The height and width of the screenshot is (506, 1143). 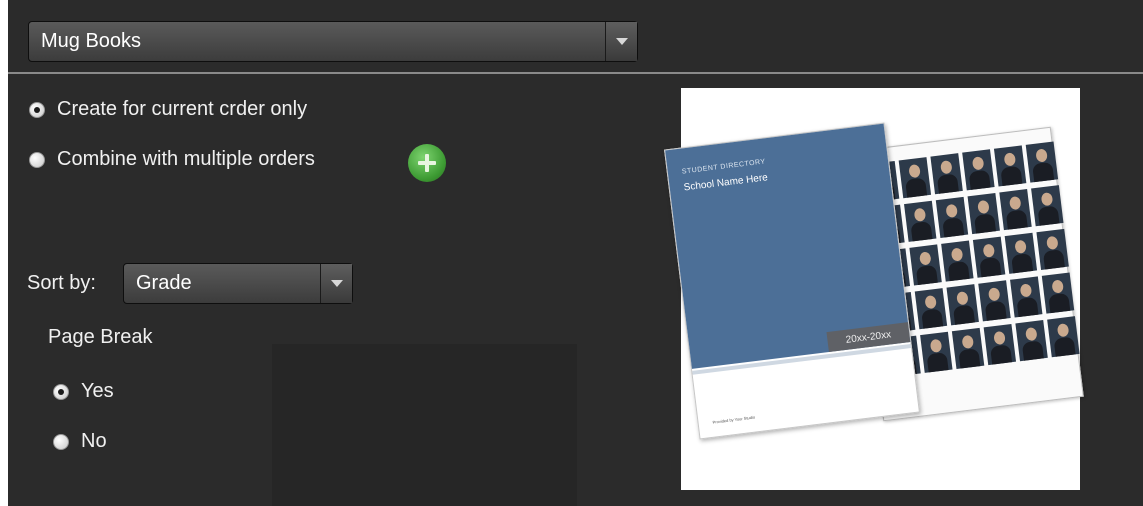 I want to click on cover-school-name: School Name Here, so click(x=726, y=183).